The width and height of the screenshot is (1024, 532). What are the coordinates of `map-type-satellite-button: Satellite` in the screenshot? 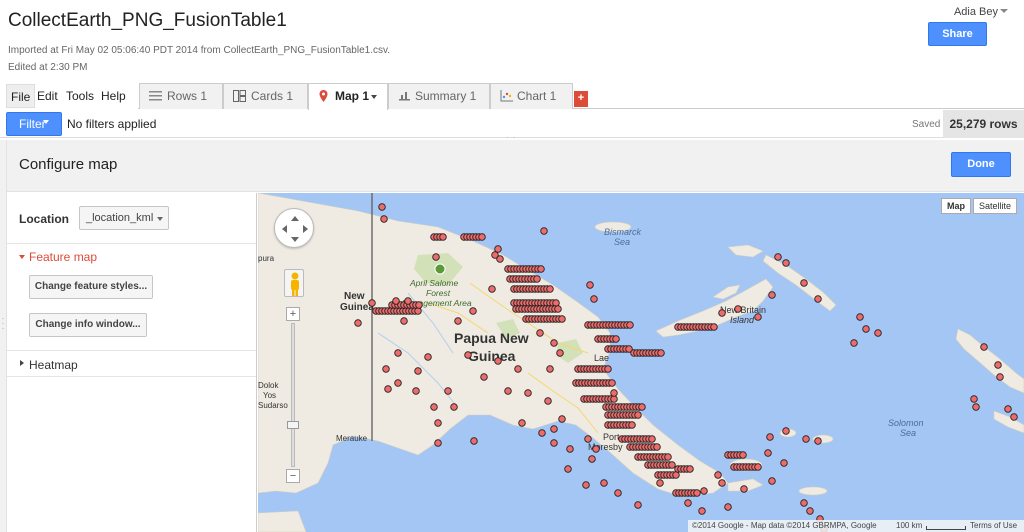 It's located at (995, 206).